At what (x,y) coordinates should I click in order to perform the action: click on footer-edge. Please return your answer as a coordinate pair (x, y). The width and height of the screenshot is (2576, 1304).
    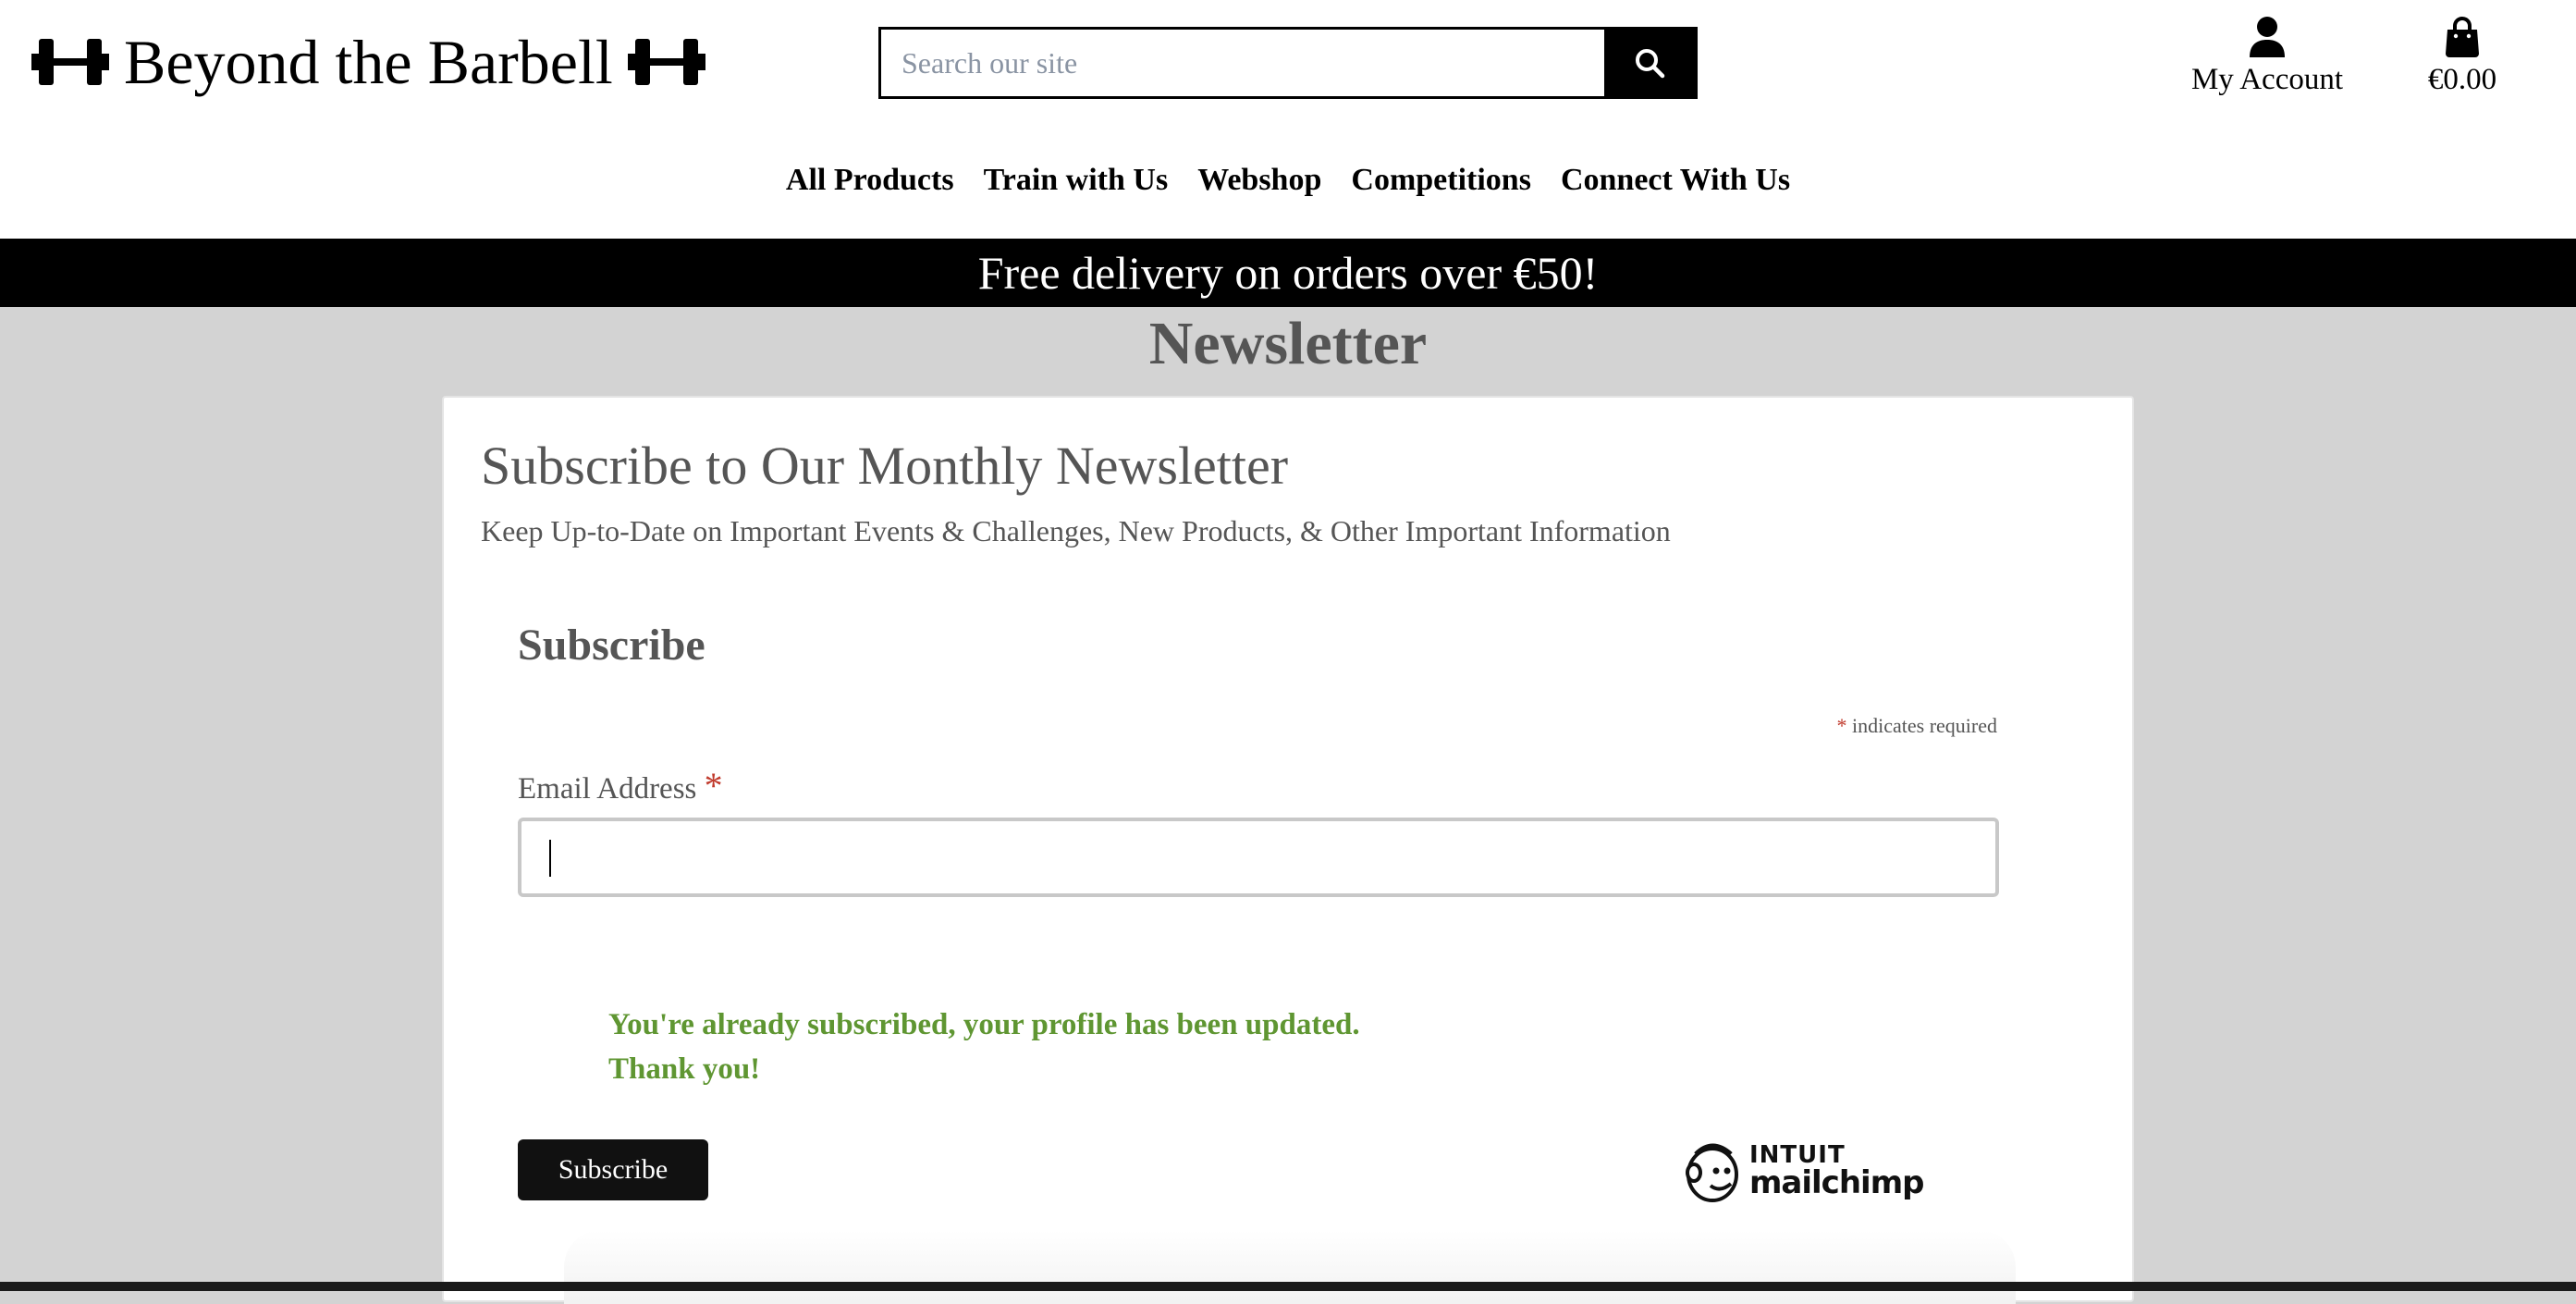
    Looking at the image, I should click on (1288, 1287).